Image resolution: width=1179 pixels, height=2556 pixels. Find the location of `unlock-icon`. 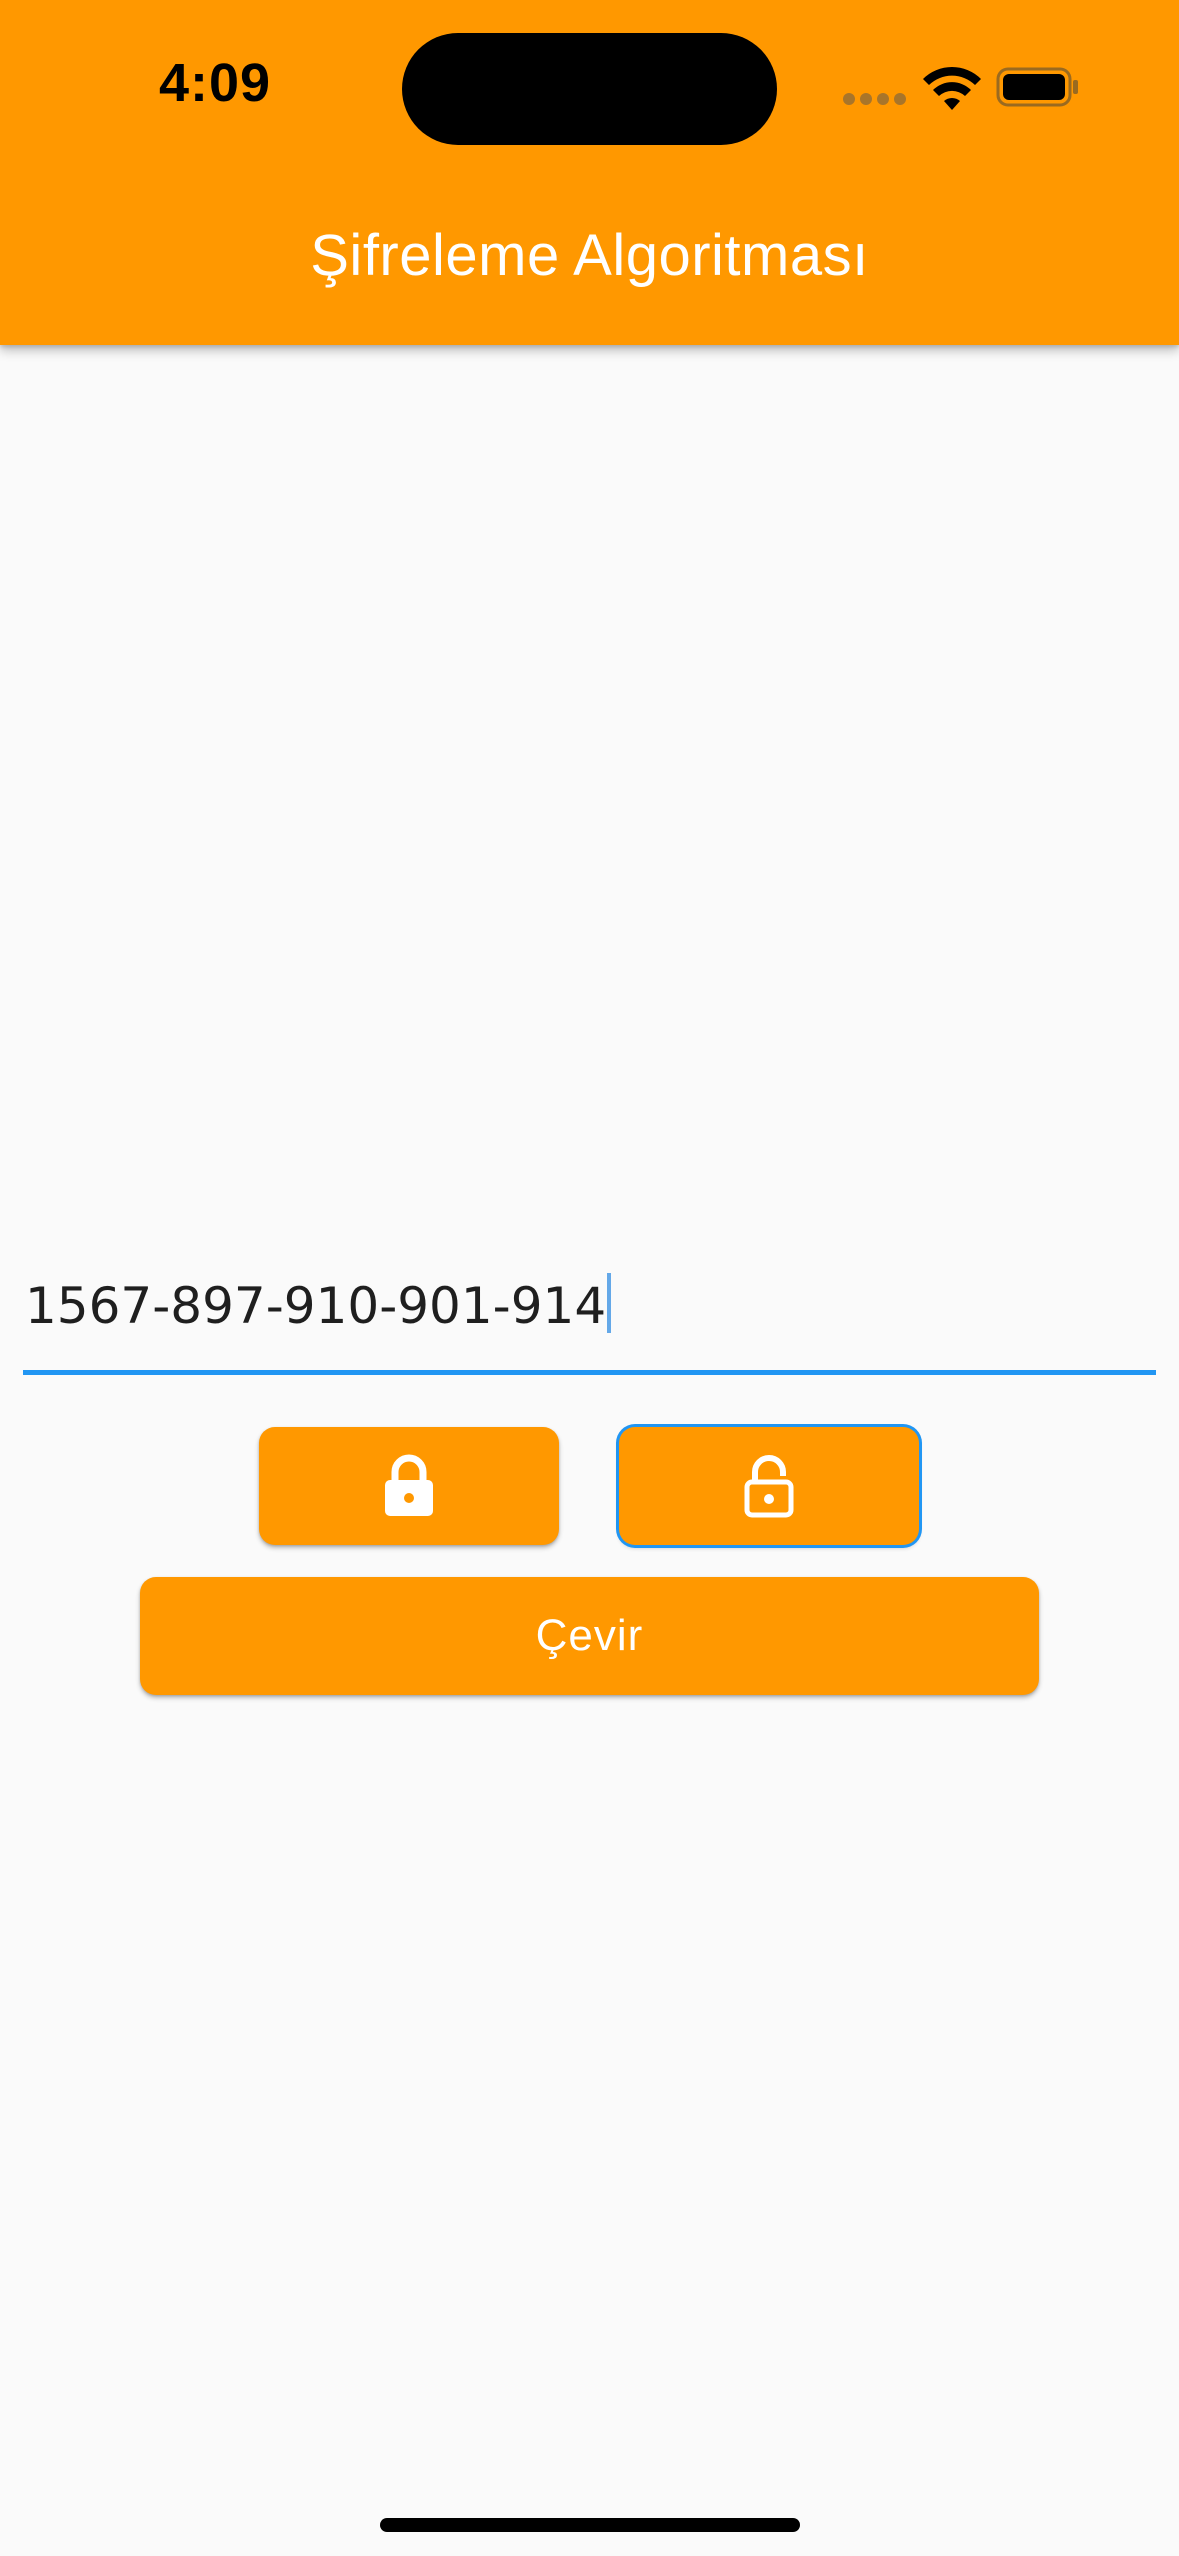

unlock-icon is located at coordinates (769, 1486).